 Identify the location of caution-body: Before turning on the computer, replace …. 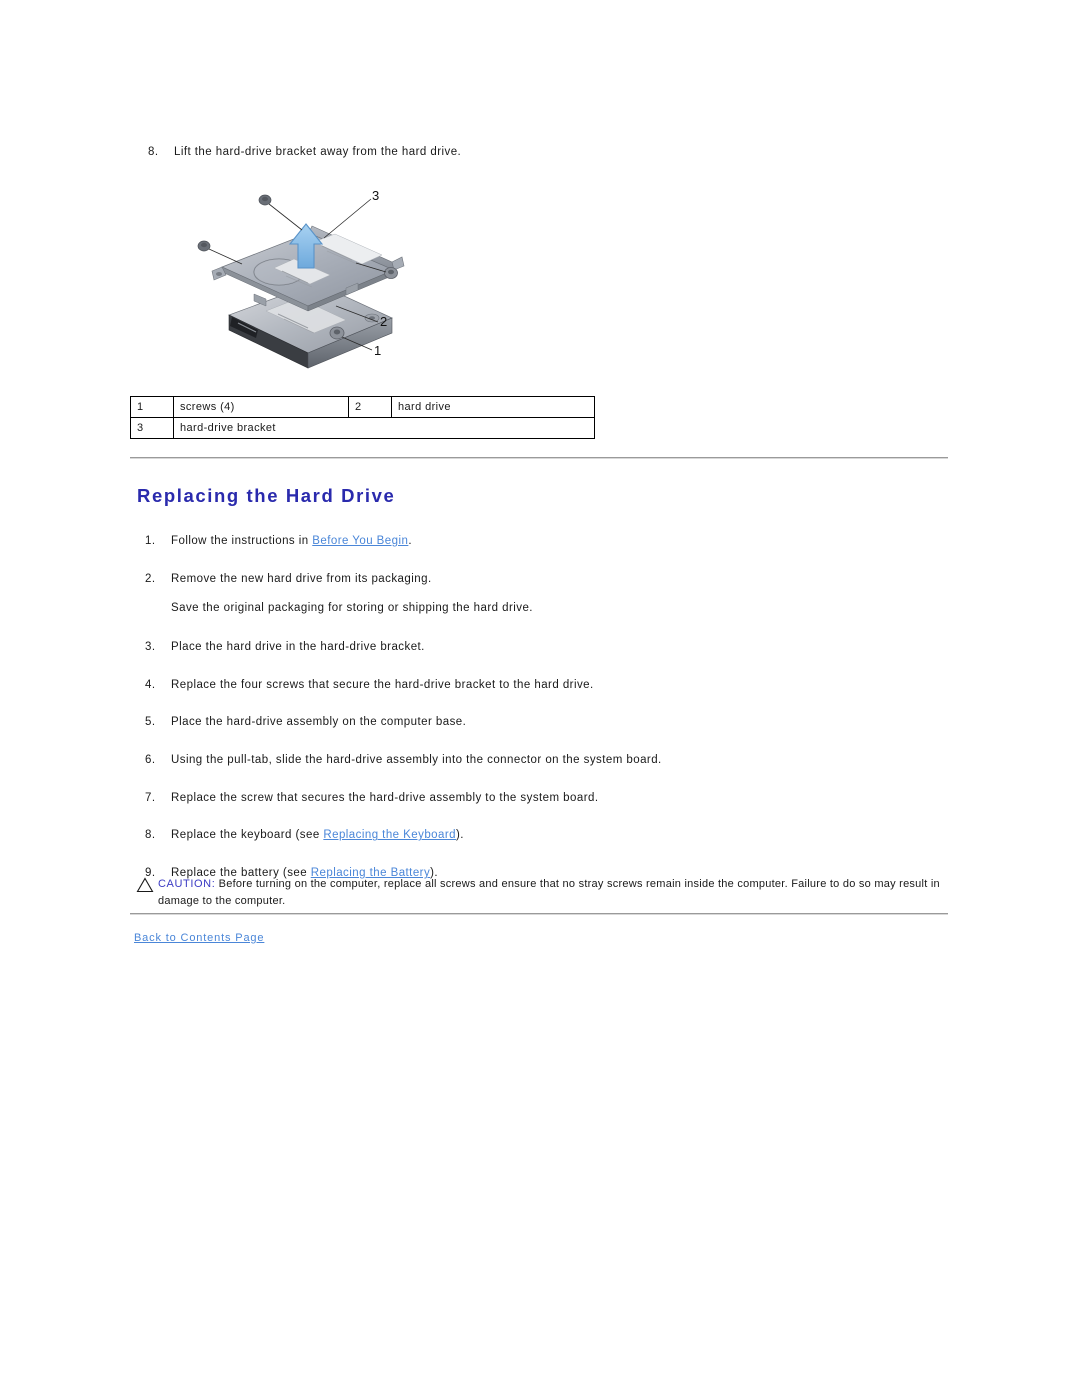
(549, 892).